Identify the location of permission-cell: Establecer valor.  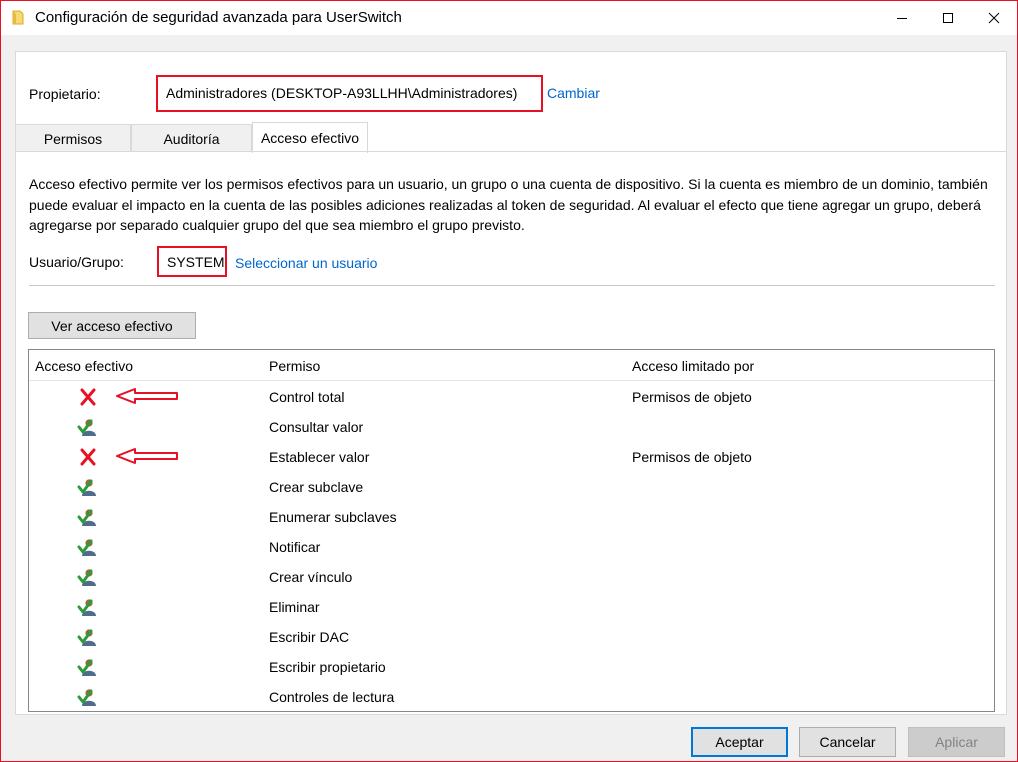
(319, 457).